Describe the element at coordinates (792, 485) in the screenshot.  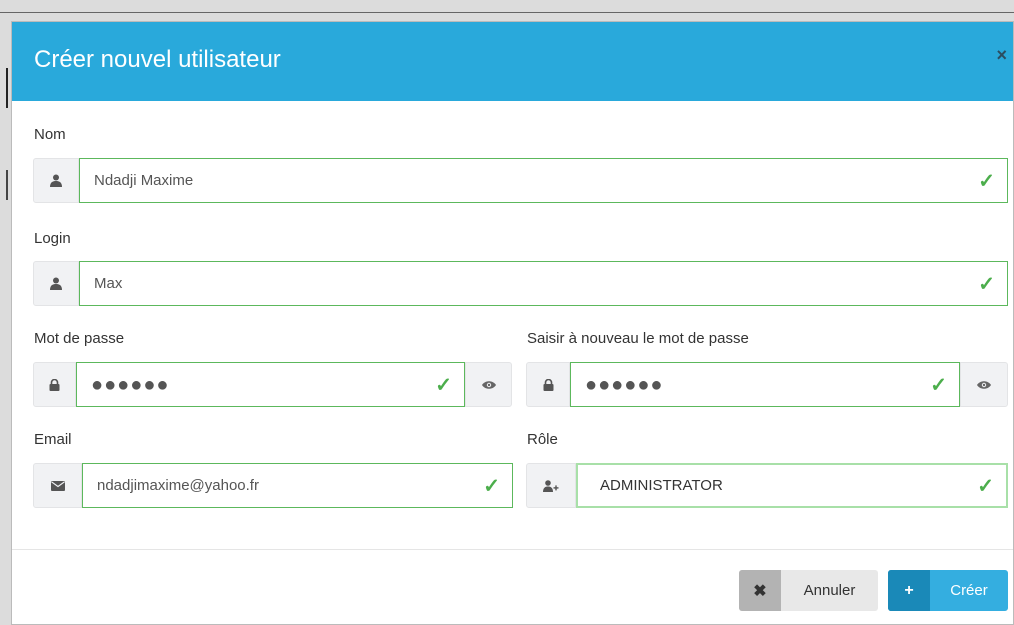
I see `role-select: ADMINISTRATOR ✓` at that location.